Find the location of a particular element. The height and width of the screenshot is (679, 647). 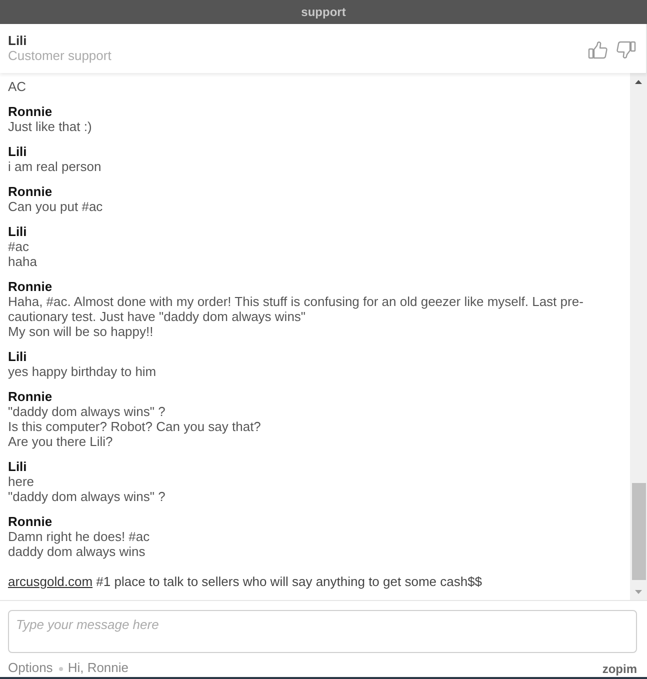

message-text: Just like that :) is located at coordinates (50, 126).